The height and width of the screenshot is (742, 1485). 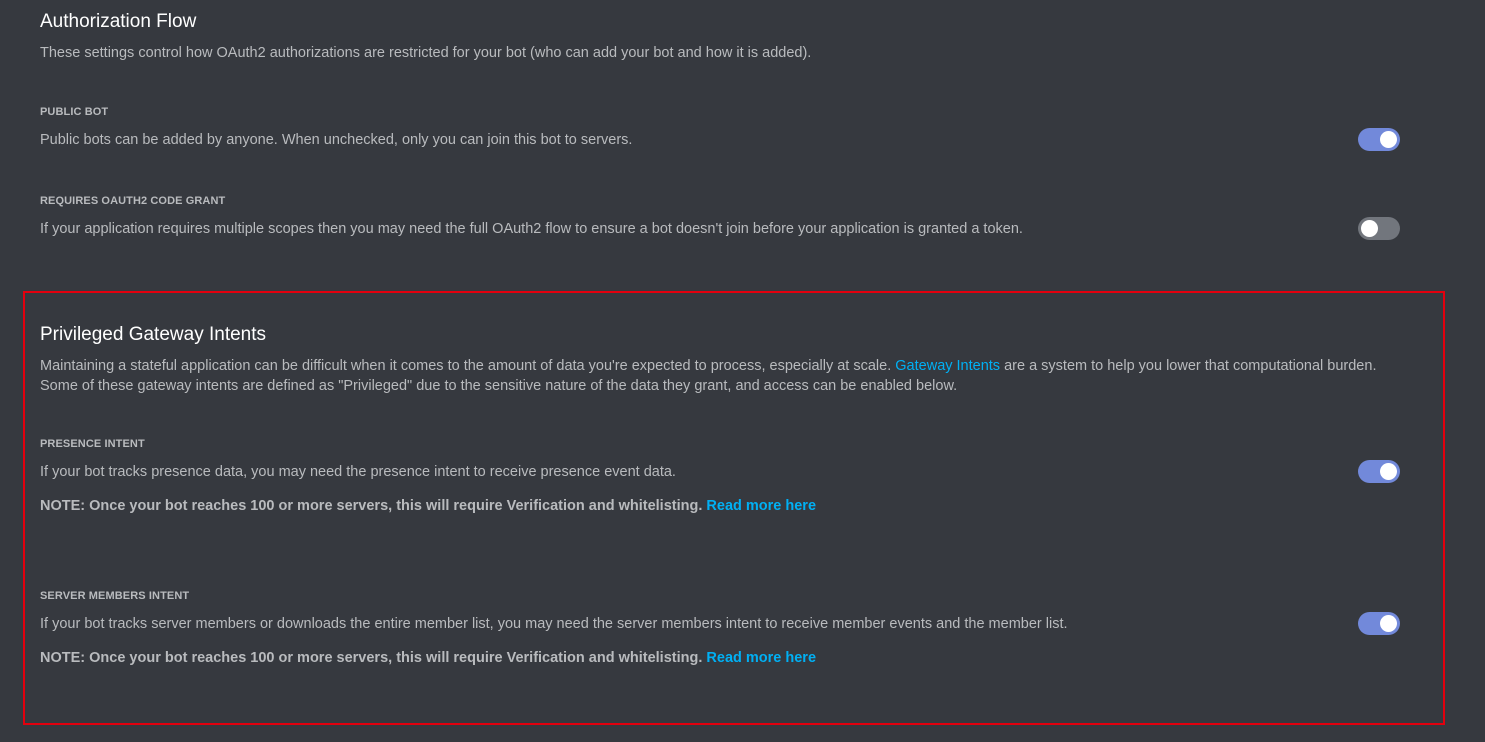 What do you see at coordinates (118, 21) in the screenshot?
I see `authorization-flow-title: Authorization Flow` at bounding box center [118, 21].